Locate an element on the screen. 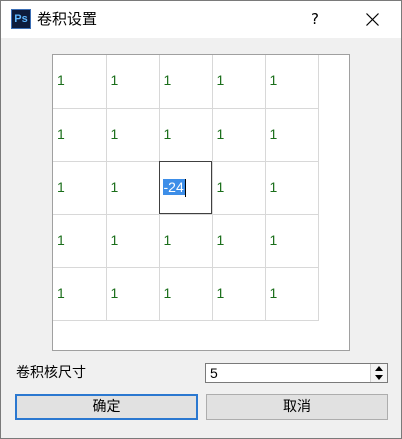 This screenshot has width=402, height=439. kernel-cell-editing: -24 is located at coordinates (185, 187).